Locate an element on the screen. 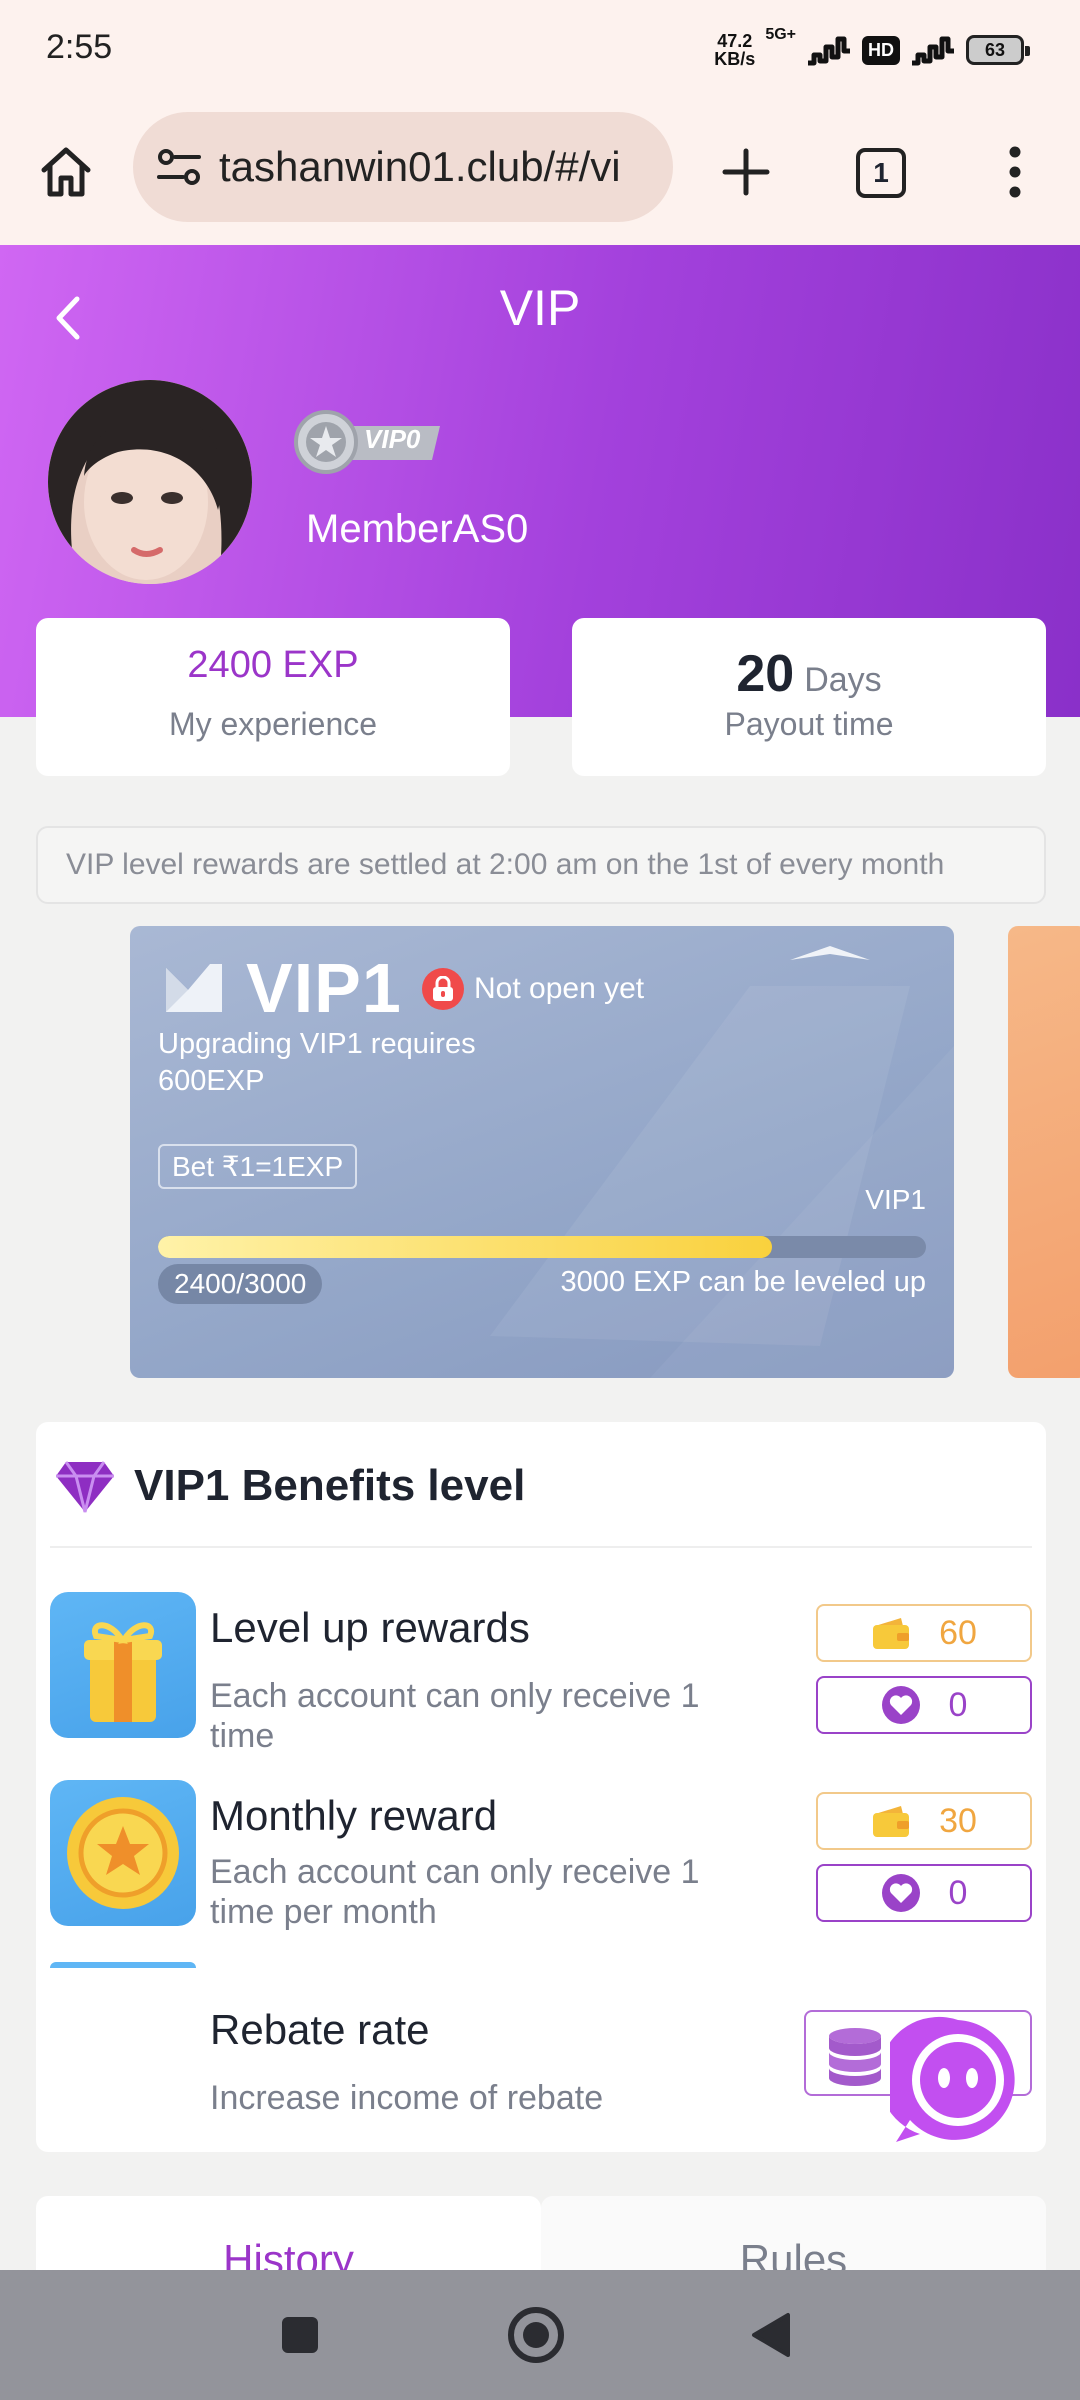 Image resolution: width=1080 pixels, height=2400 pixels. lock-status: Not open yet is located at coordinates (533, 989).